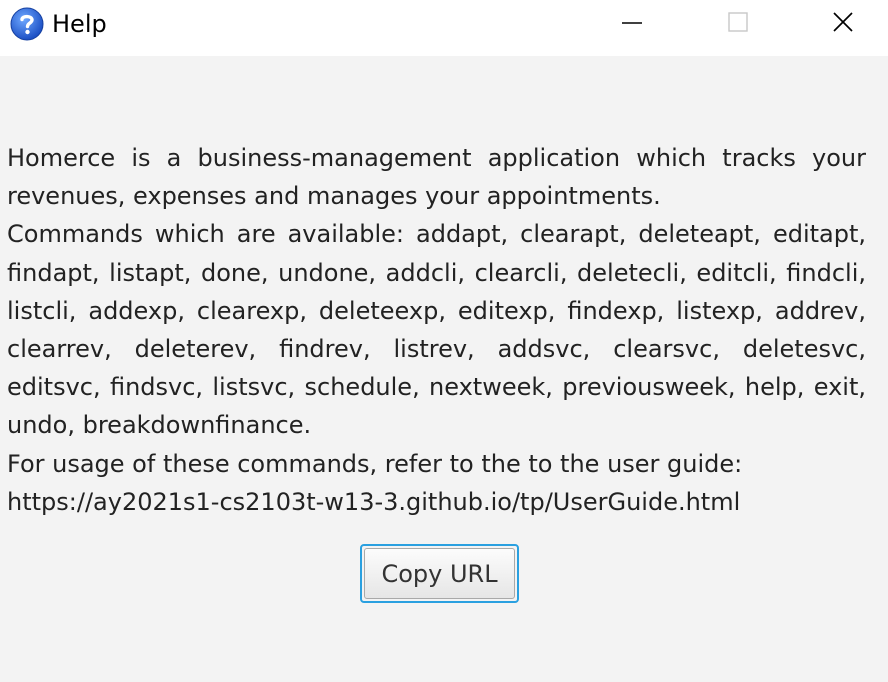 This screenshot has width=888, height=682. I want to click on close-button, so click(843, 24).